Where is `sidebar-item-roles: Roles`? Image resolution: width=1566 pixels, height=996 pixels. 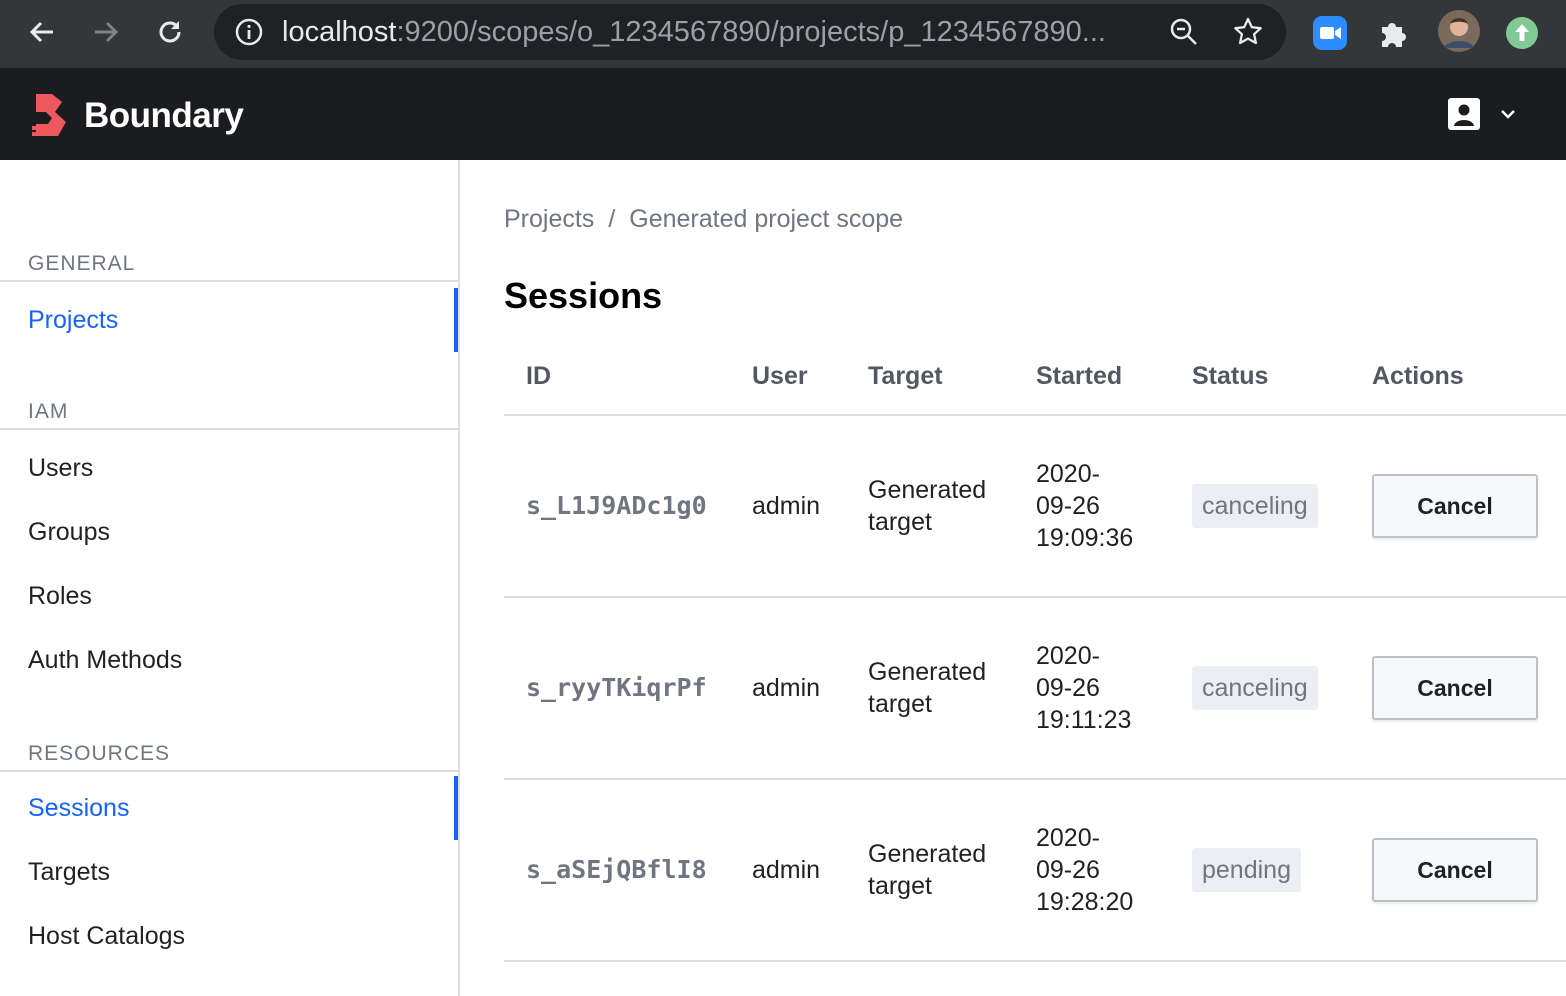
sidebar-item-roles: Roles is located at coordinates (229, 596).